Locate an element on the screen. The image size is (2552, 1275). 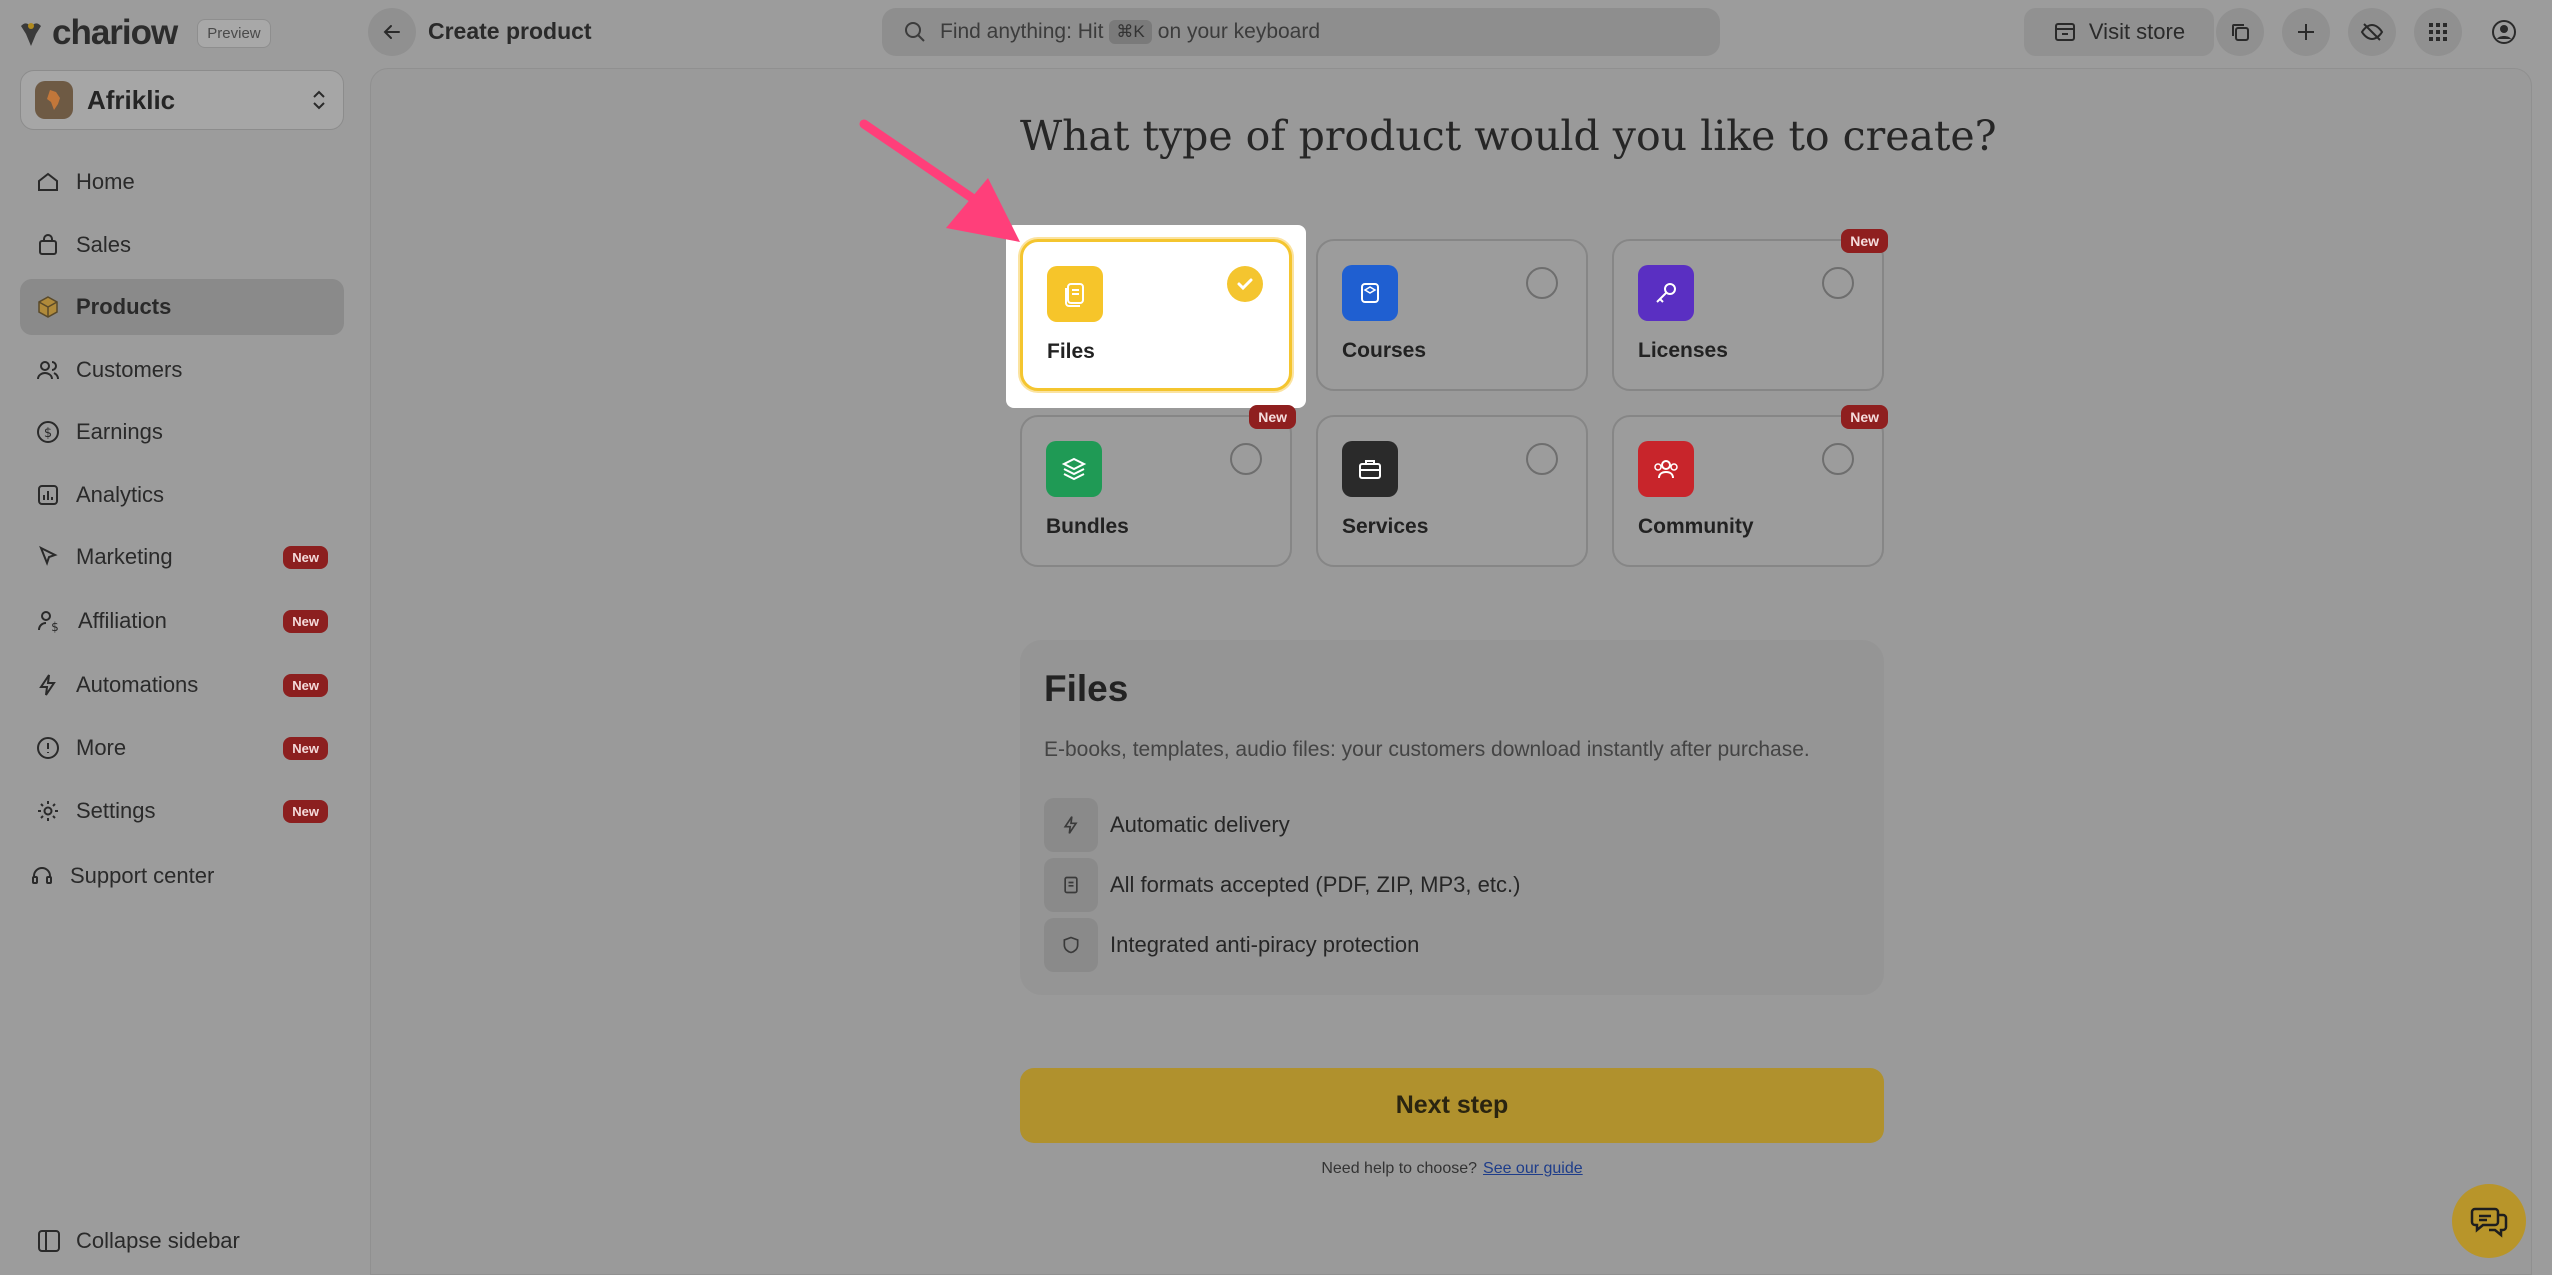
visit-store-button: Visit store is located at coordinates (2119, 32).